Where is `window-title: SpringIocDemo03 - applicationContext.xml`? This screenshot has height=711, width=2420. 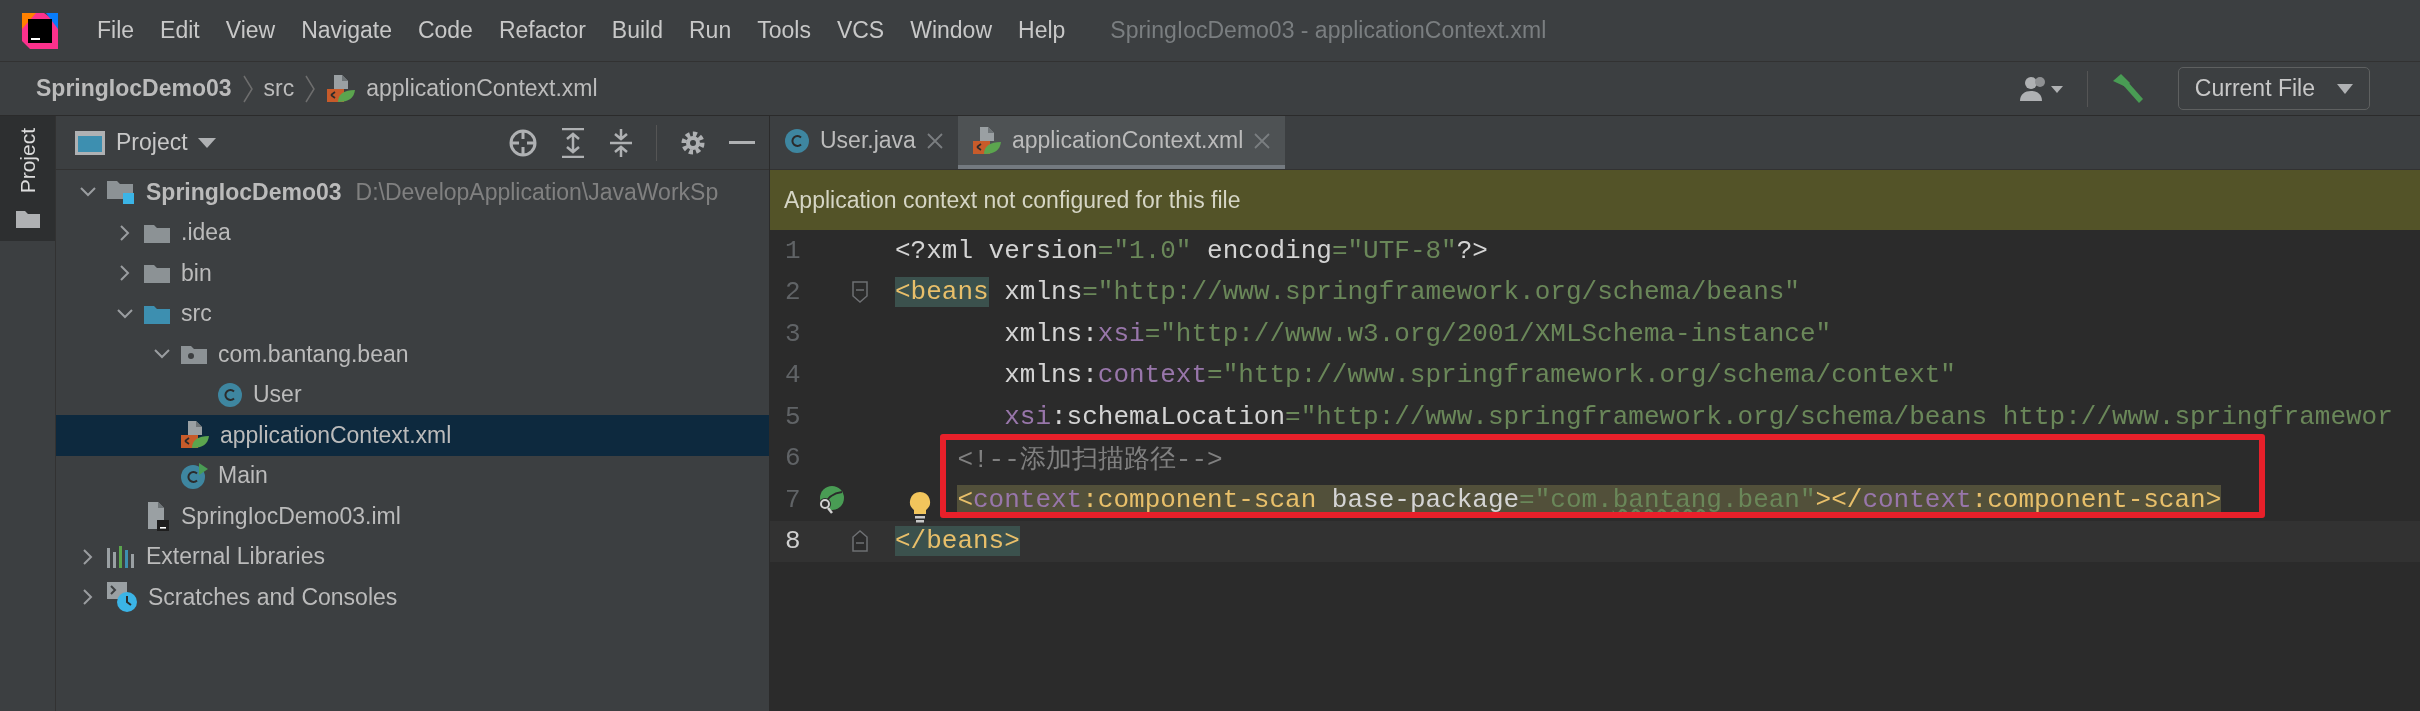 window-title: SpringIocDemo03 - applicationContext.xml is located at coordinates (1328, 30).